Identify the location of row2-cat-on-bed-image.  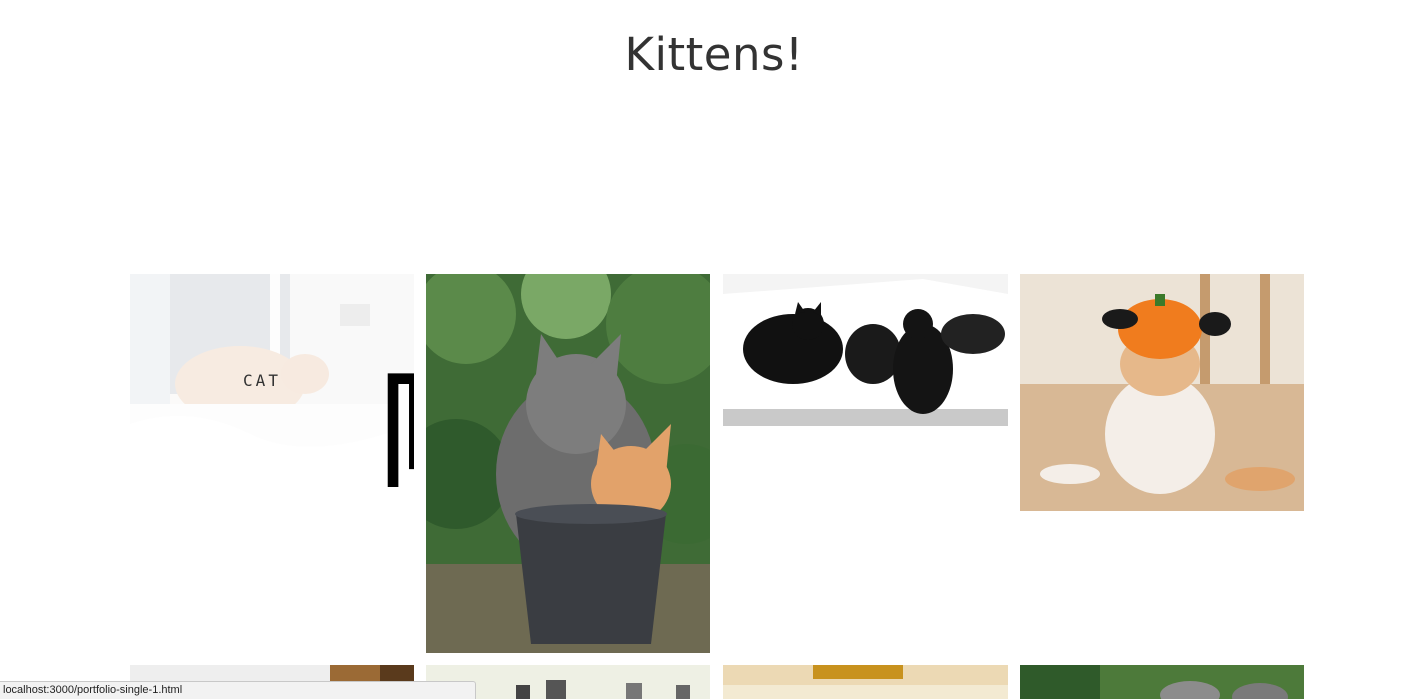
(865, 682).